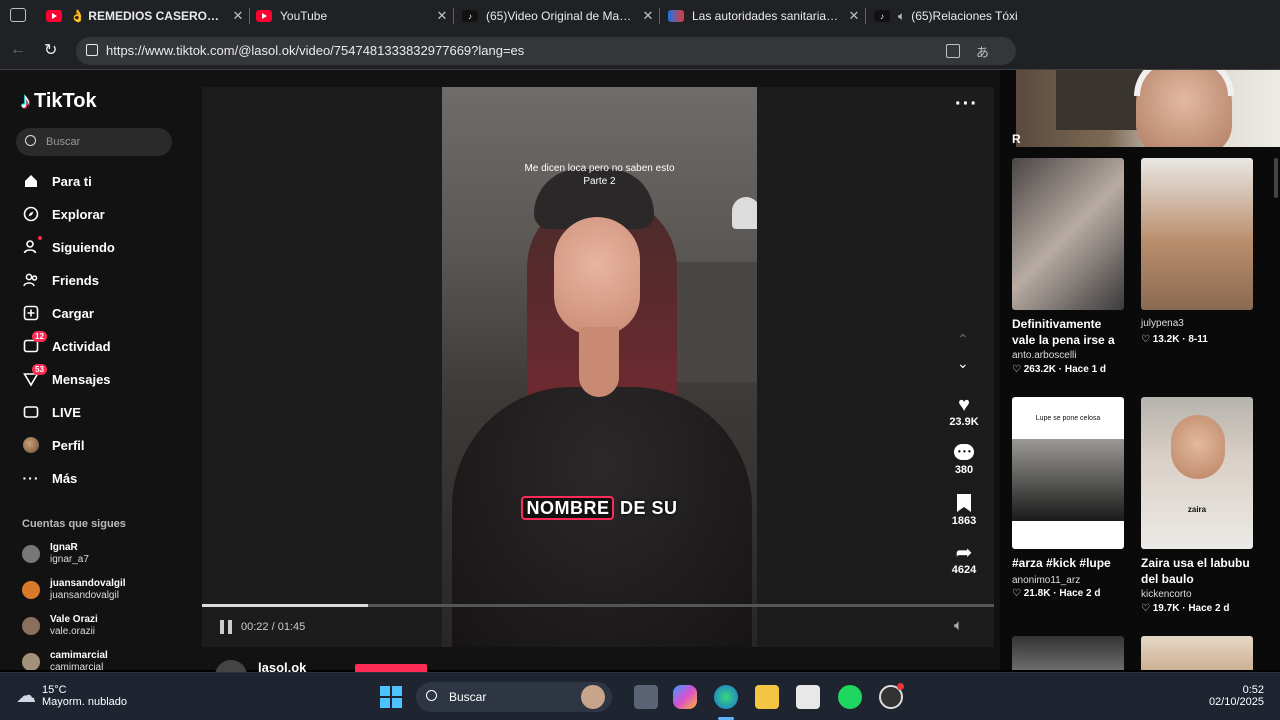 The height and width of the screenshot is (720, 1280). What do you see at coordinates (55, 554) in the screenshot?
I see `following-account: IgnaR ignar_a7` at bounding box center [55, 554].